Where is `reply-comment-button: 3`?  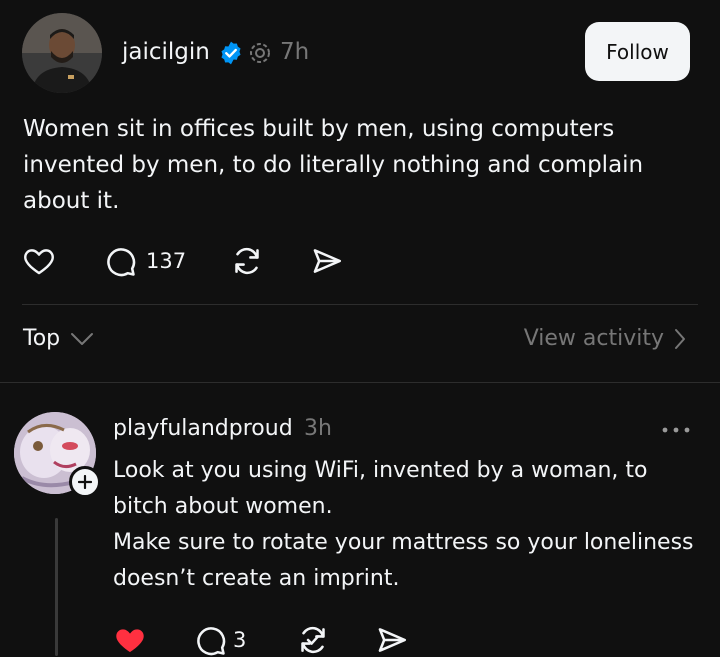 reply-comment-button: 3 is located at coordinates (219, 640).